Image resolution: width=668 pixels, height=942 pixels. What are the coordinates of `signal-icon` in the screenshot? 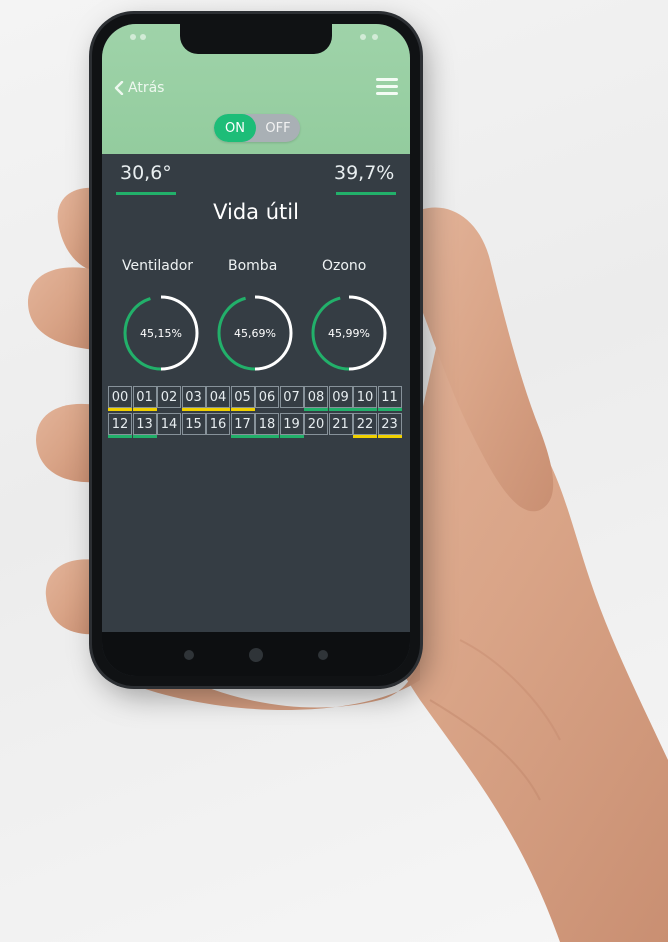 It's located at (363, 37).